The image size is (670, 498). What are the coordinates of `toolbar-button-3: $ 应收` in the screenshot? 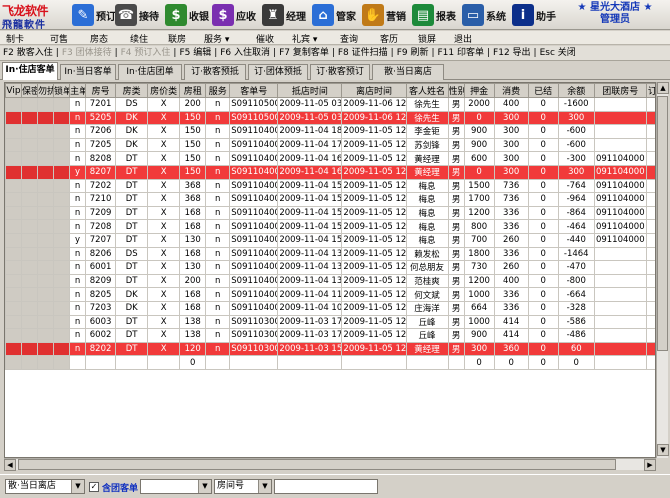 It's located at (234, 15).